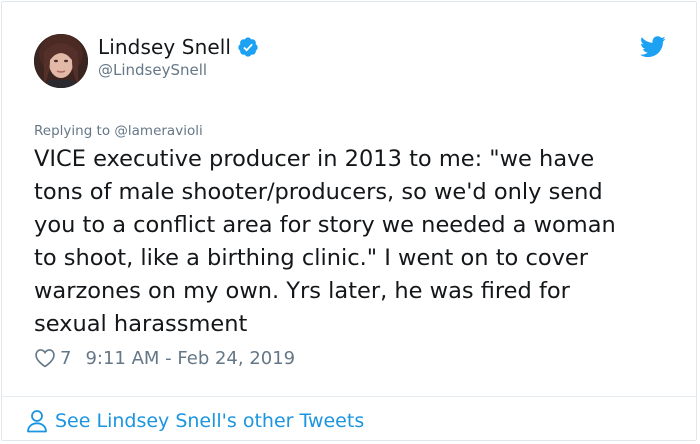  What do you see at coordinates (72, 131) in the screenshot?
I see `replying-prefix: Replying to` at bounding box center [72, 131].